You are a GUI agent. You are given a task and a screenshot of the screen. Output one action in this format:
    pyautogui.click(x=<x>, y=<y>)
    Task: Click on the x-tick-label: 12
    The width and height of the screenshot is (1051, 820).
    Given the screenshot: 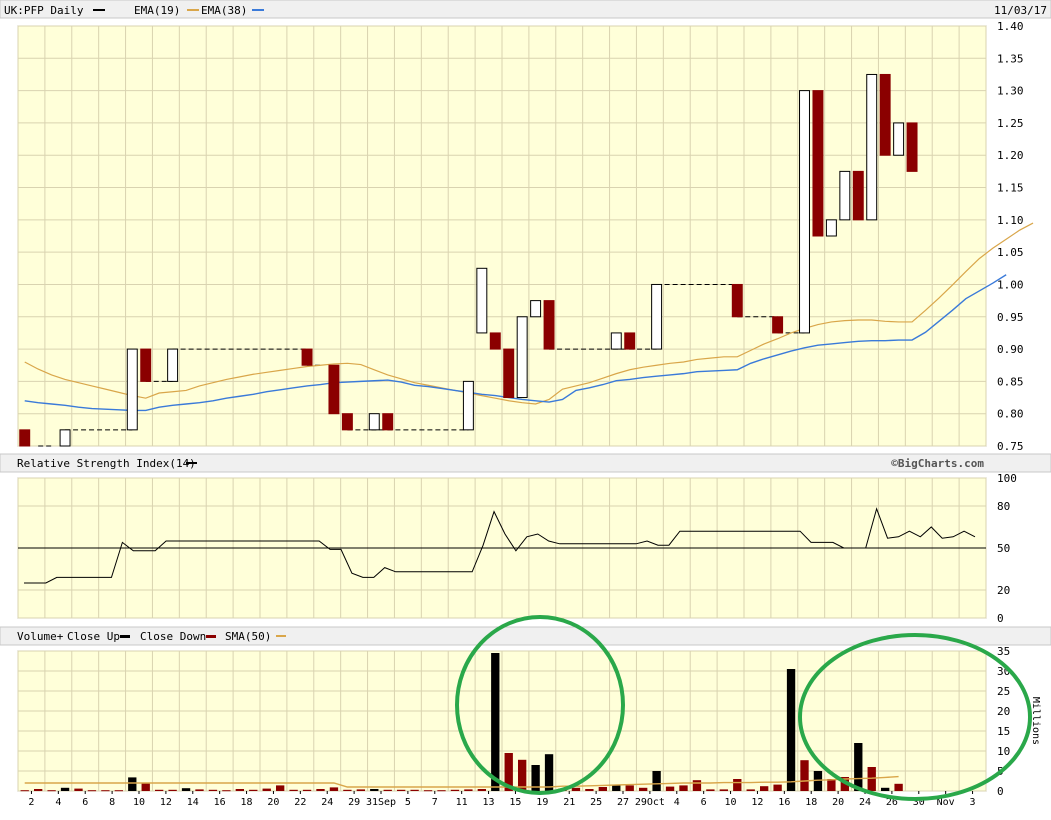 What is the action you would take?
    pyautogui.click(x=757, y=802)
    